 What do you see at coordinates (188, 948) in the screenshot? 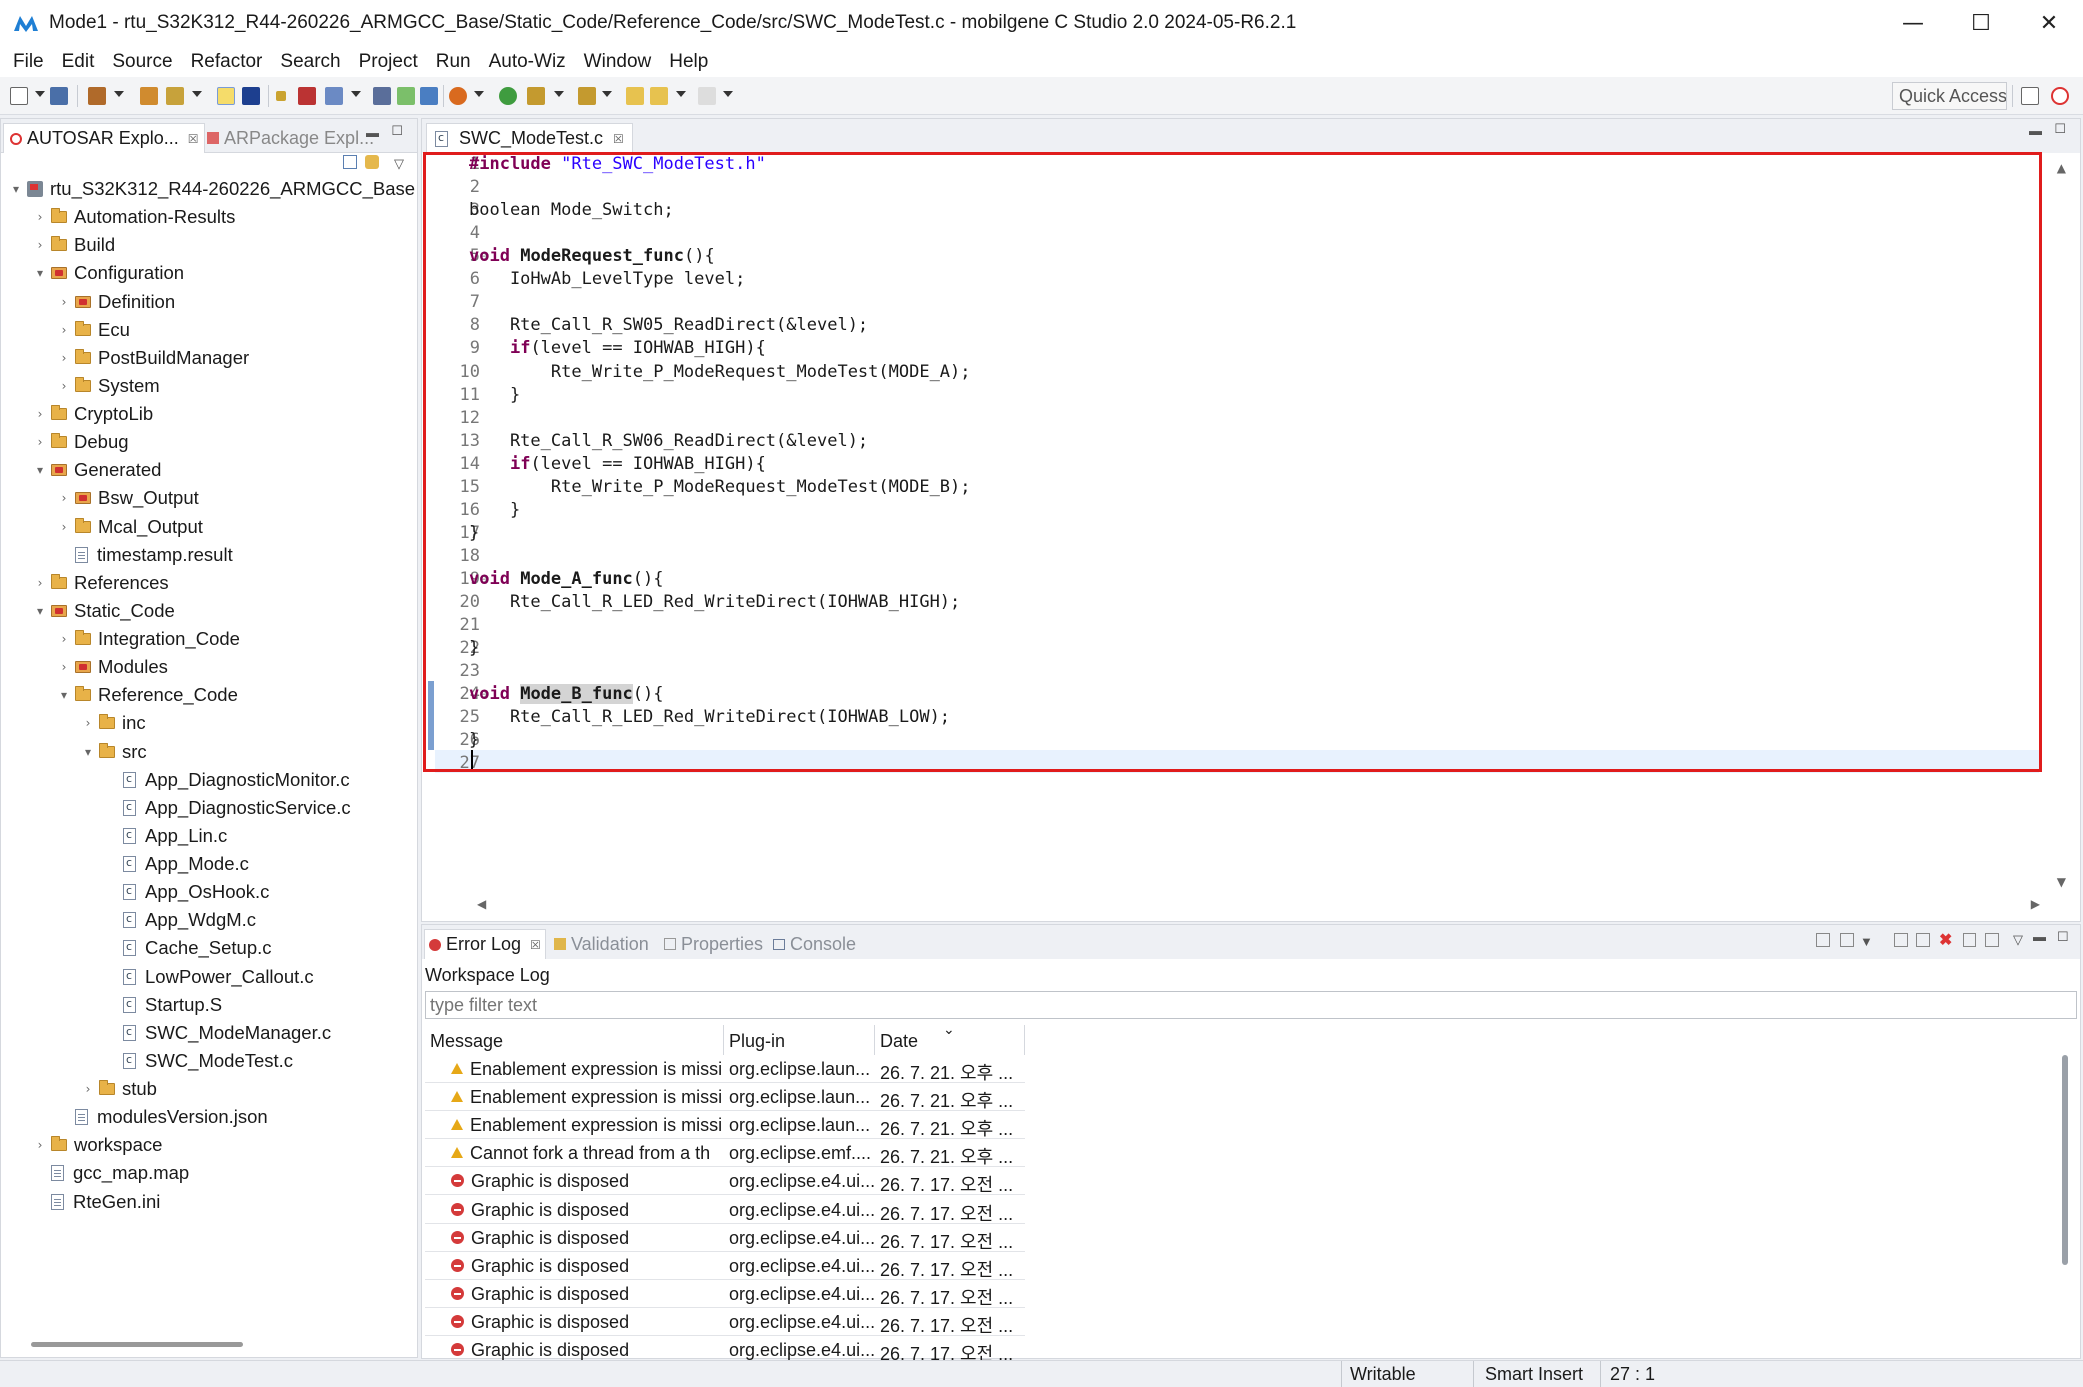
I see `tree-item: Cache_Setup.c` at bounding box center [188, 948].